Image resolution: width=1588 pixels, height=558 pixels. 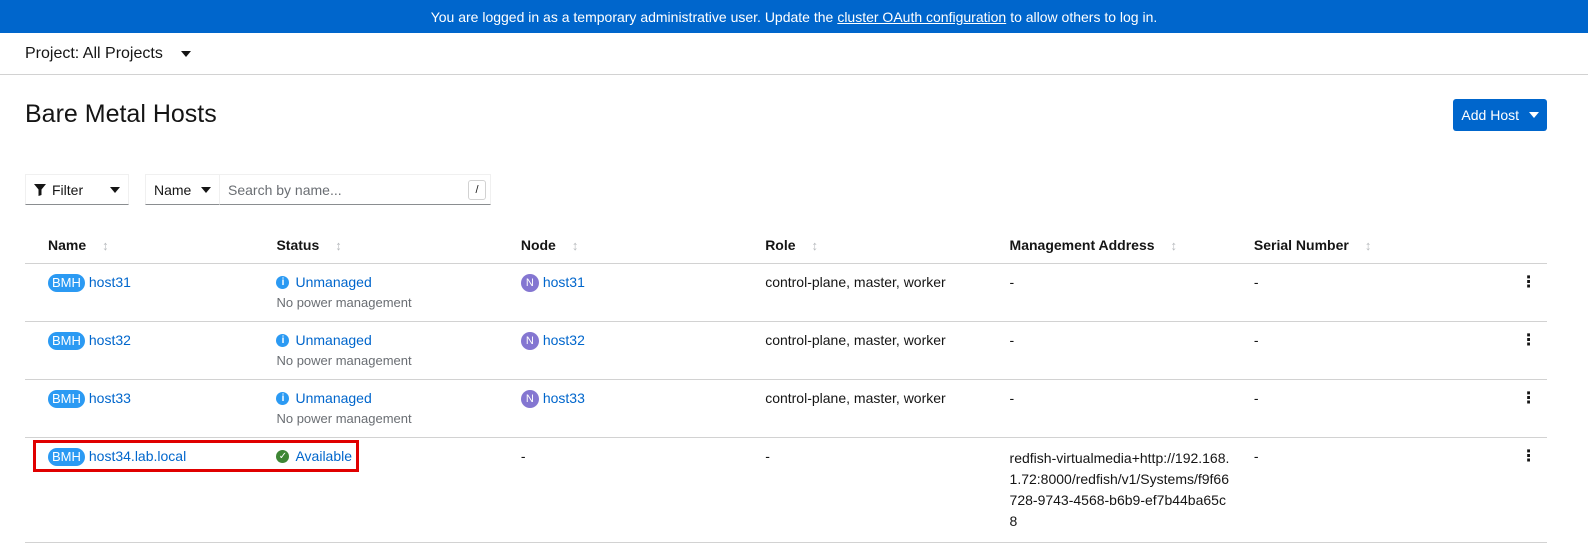 I want to click on col-header-name: Name ↕, so click(x=151, y=245).